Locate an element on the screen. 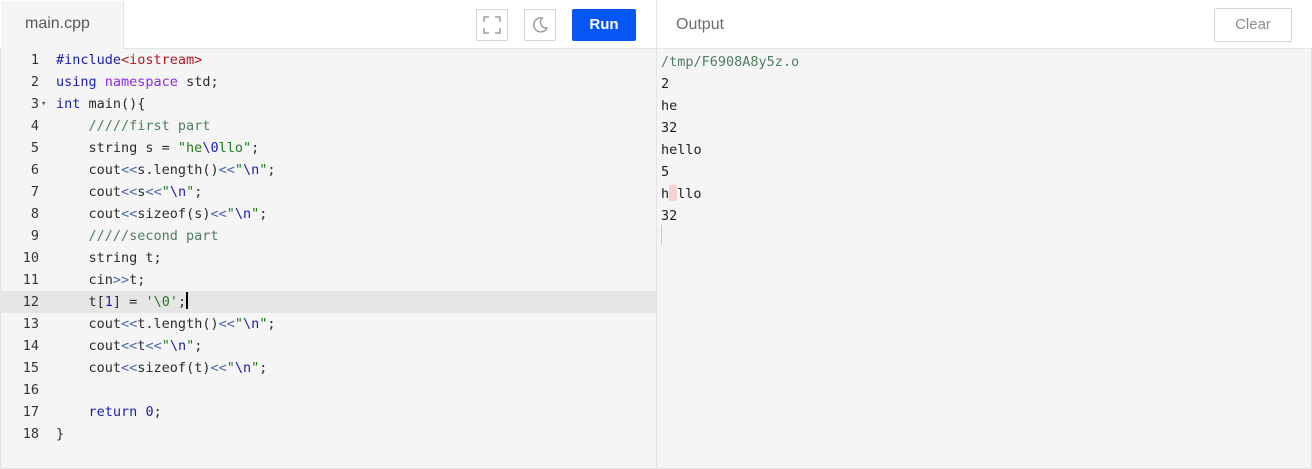 The height and width of the screenshot is (469, 1312). line-number: 18 is located at coordinates (30, 434).